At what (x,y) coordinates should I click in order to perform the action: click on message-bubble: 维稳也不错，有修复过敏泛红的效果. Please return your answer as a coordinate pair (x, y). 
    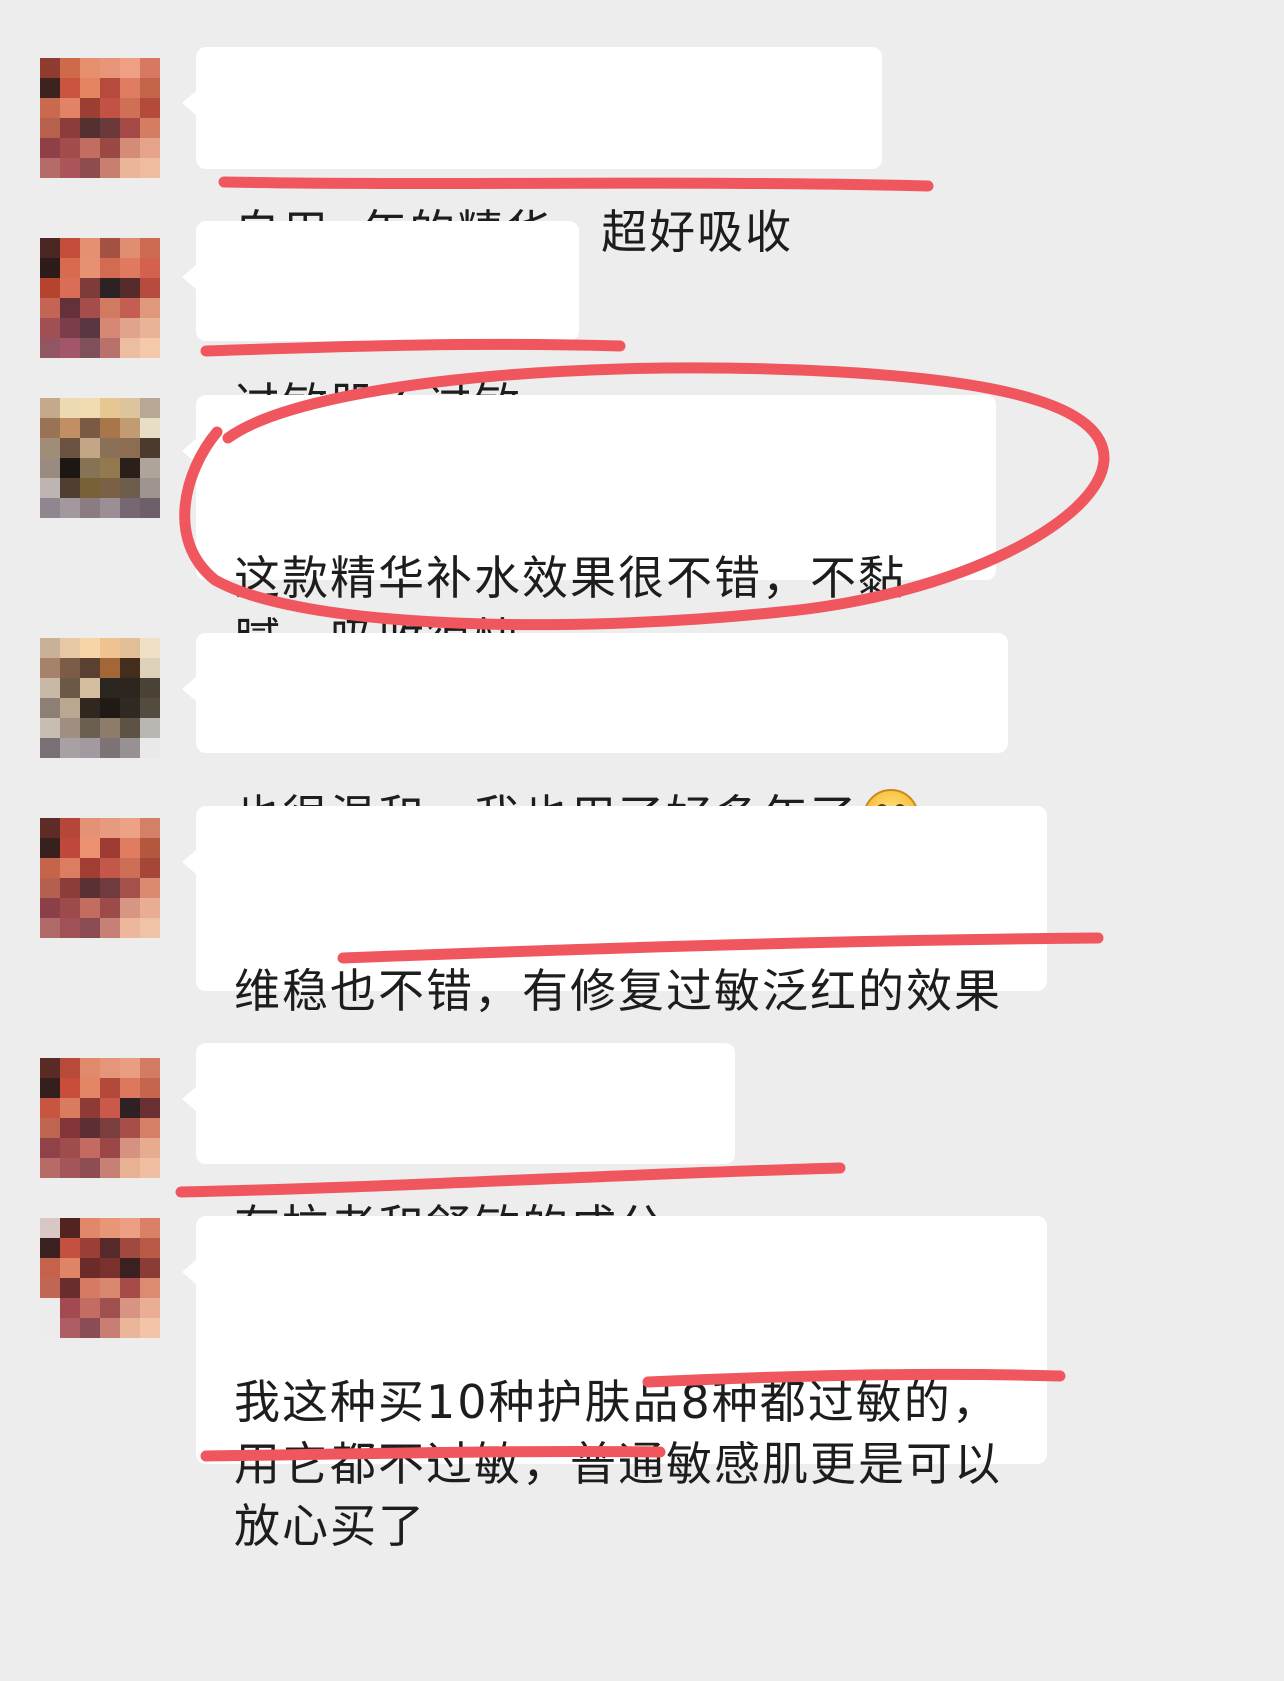
    Looking at the image, I should click on (614, 912).